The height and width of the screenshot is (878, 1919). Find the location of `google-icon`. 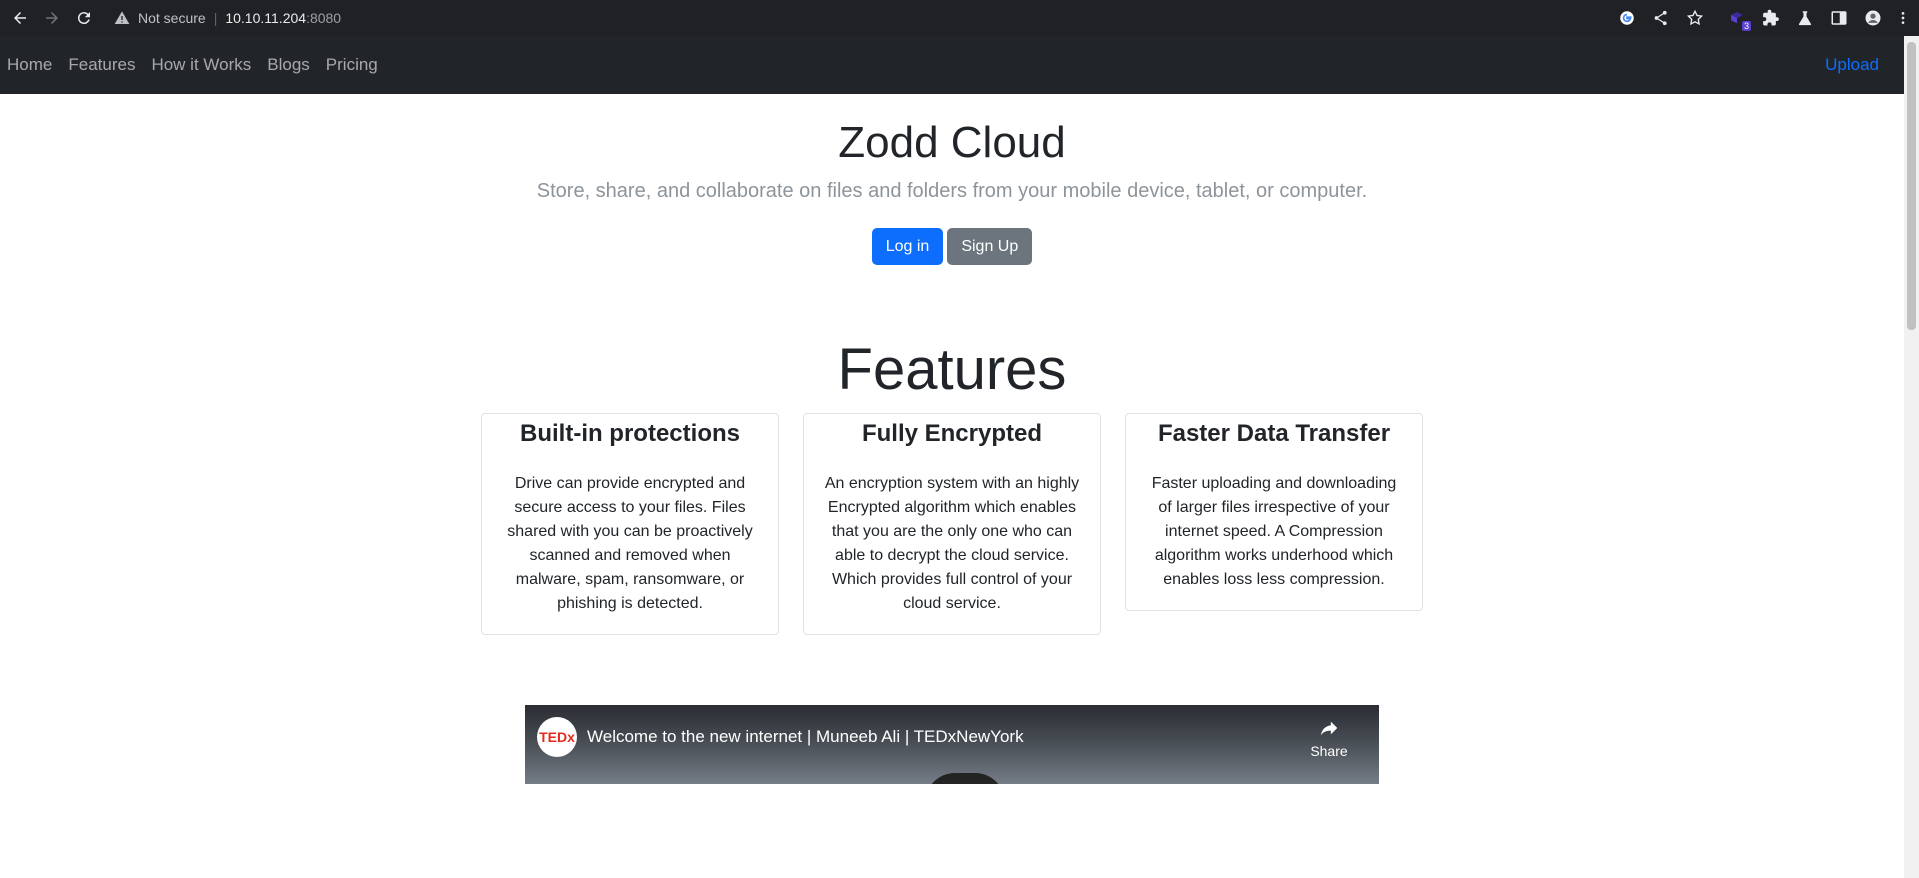

google-icon is located at coordinates (1627, 18).